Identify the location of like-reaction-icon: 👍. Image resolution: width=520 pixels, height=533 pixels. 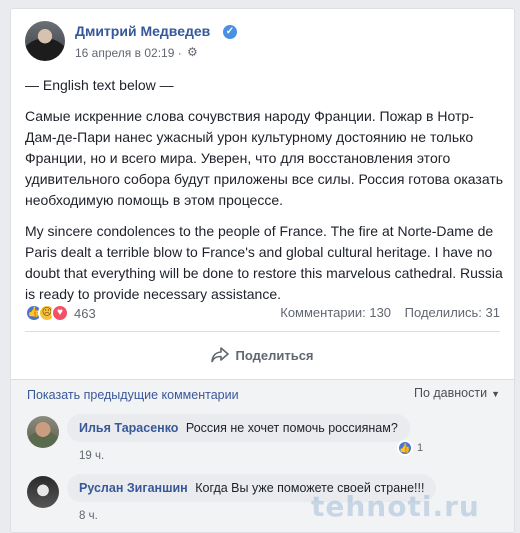
(405, 448).